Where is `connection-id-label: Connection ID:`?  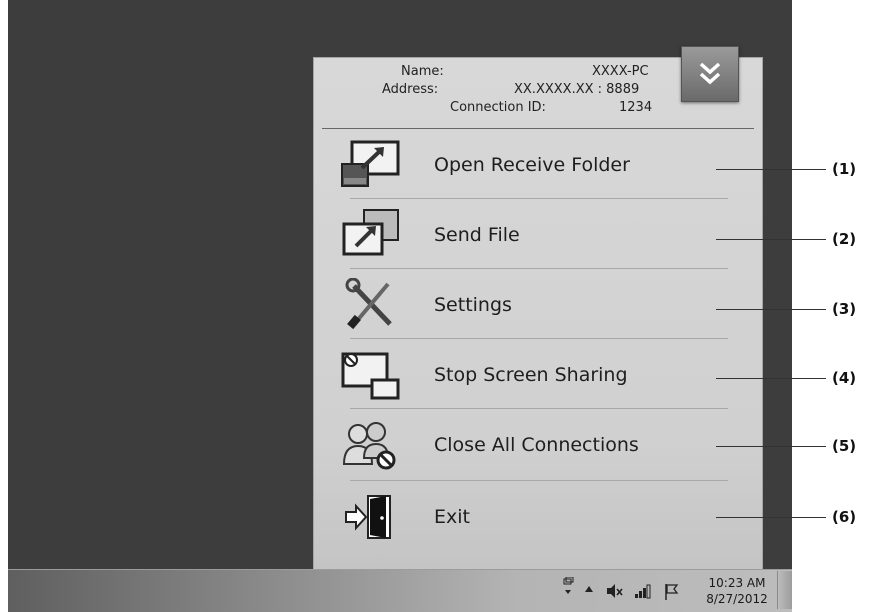
connection-id-label: Connection ID: is located at coordinates (498, 107).